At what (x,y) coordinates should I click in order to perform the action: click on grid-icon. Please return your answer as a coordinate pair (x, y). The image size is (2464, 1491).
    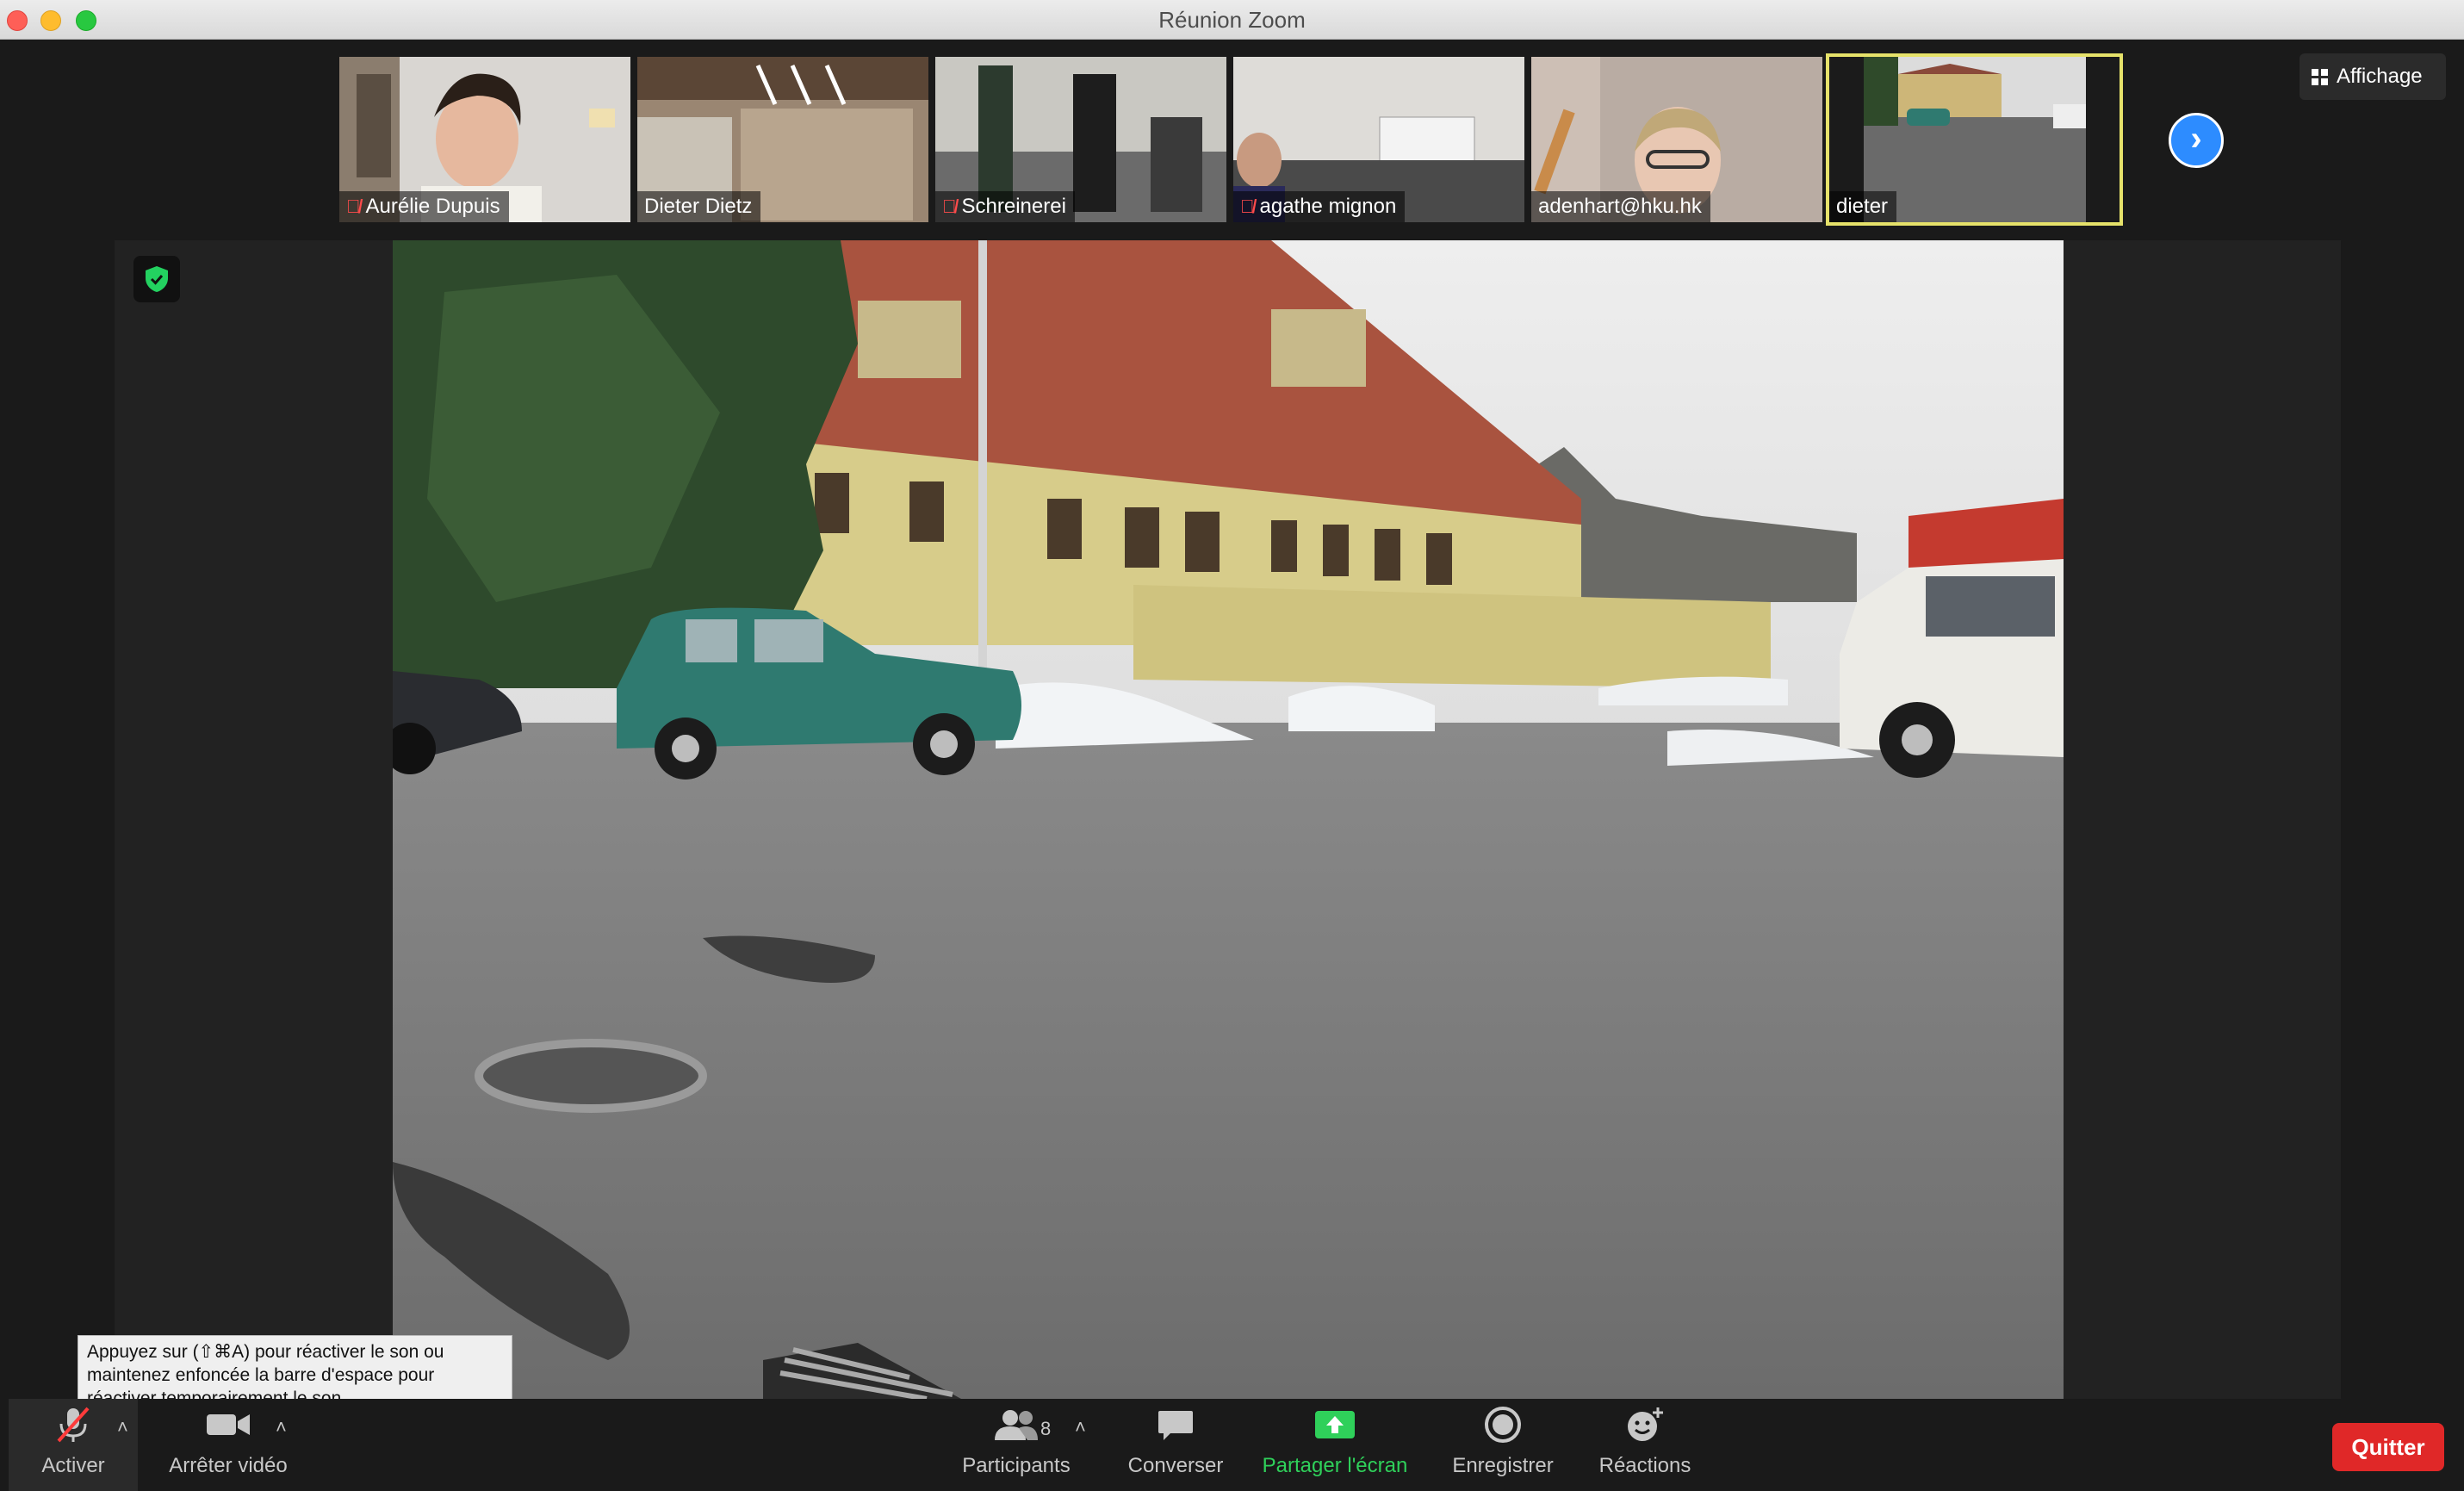
    Looking at the image, I should click on (2320, 76).